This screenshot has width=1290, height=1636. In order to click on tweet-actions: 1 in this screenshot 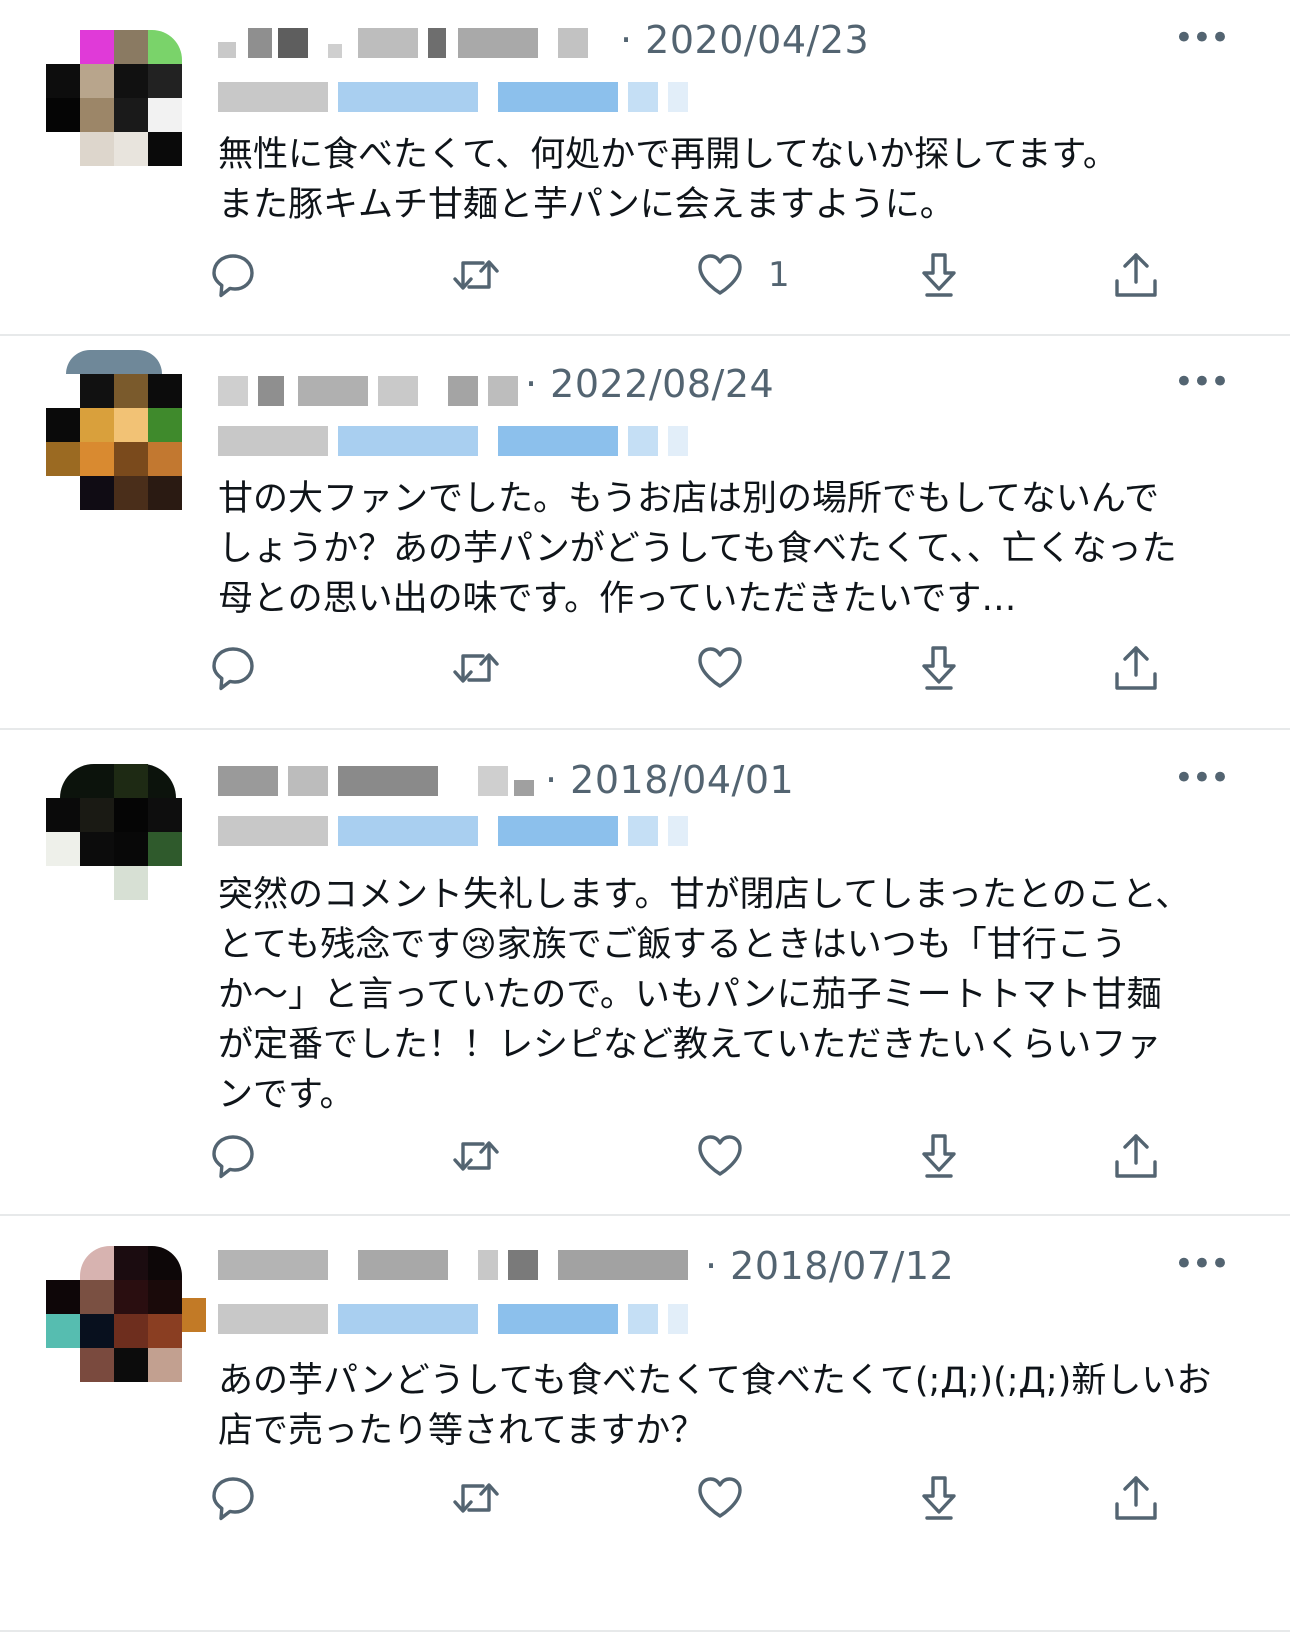, I will do `click(645, 275)`.